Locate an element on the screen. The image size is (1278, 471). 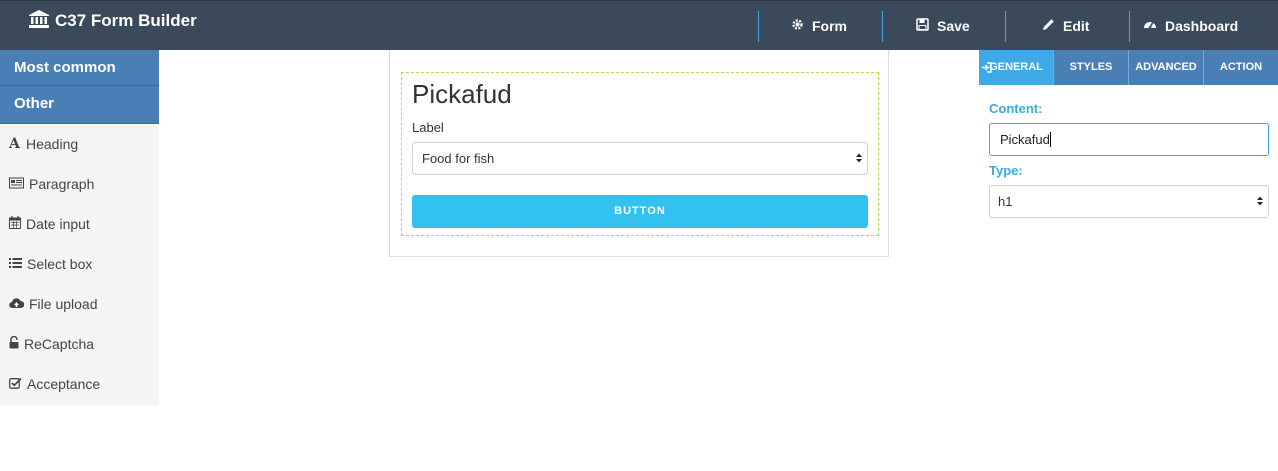
sidebar-item-label: File upload is located at coordinates (63, 304).